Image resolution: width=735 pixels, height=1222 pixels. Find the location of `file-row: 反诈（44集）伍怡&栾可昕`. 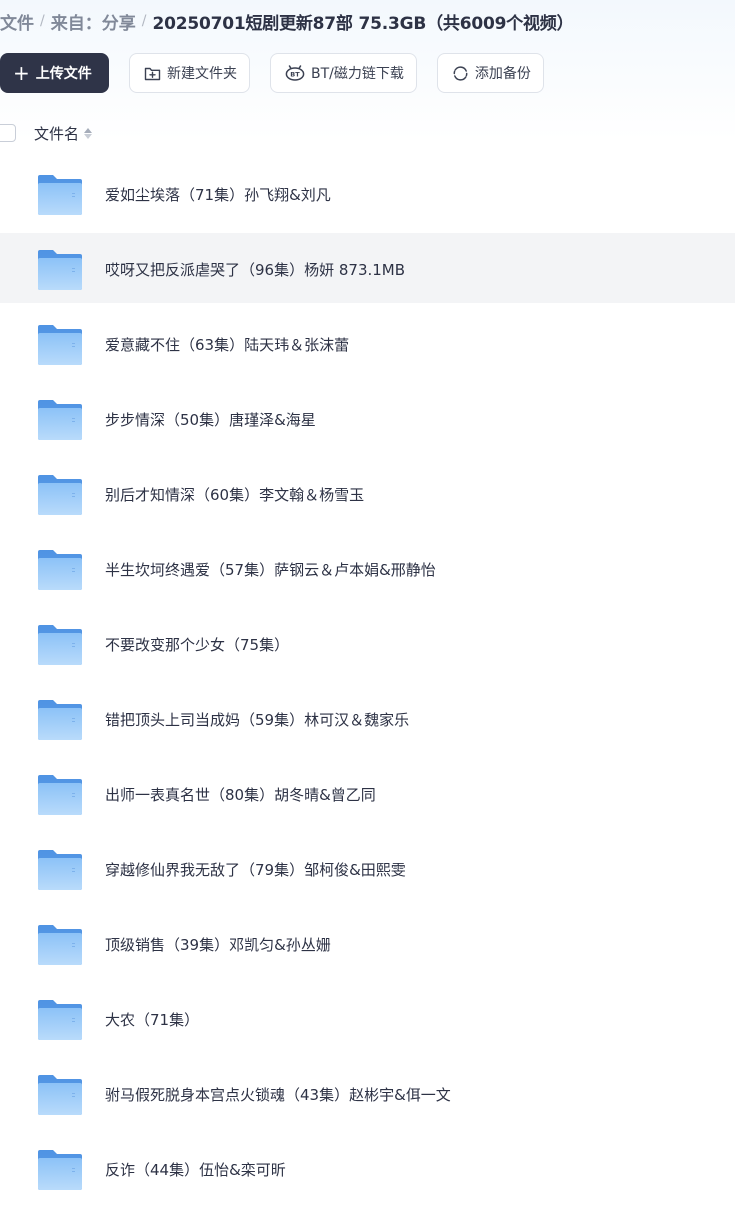

file-row: 反诈（44集）伍怡&栾可昕 is located at coordinates (367, 1168).